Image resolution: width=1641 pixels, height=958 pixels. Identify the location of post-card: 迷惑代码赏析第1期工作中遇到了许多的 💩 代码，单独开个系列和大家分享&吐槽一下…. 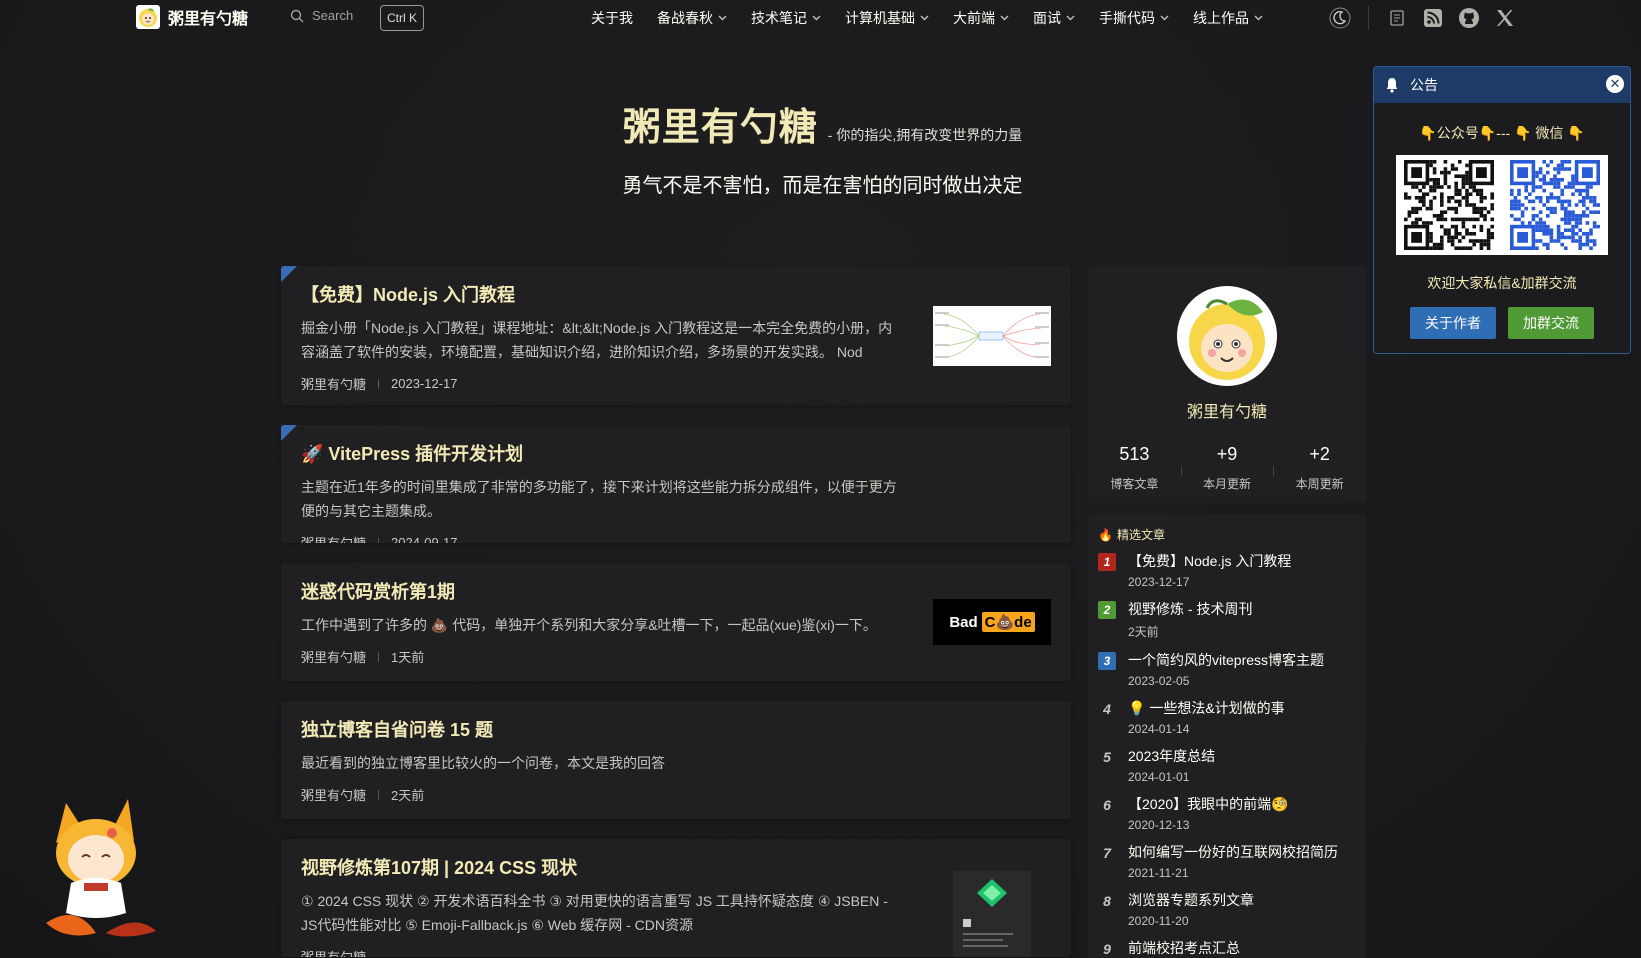
(676, 622).